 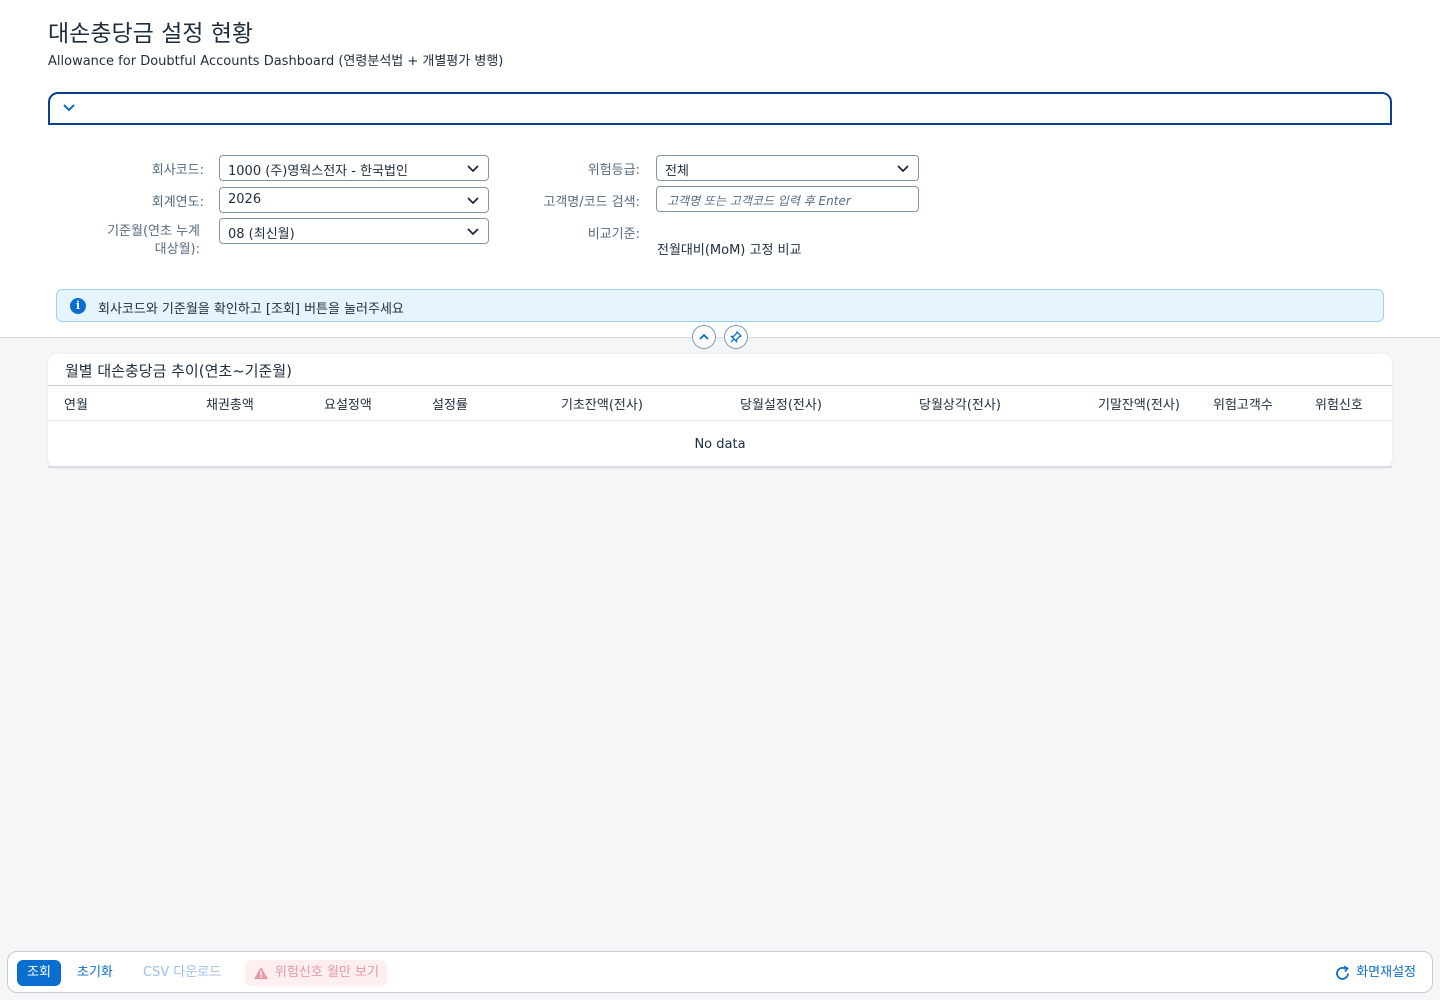 What do you see at coordinates (729, 250) in the screenshot?
I see `compare-value: 전월대비(MoM) 고정 비교` at bounding box center [729, 250].